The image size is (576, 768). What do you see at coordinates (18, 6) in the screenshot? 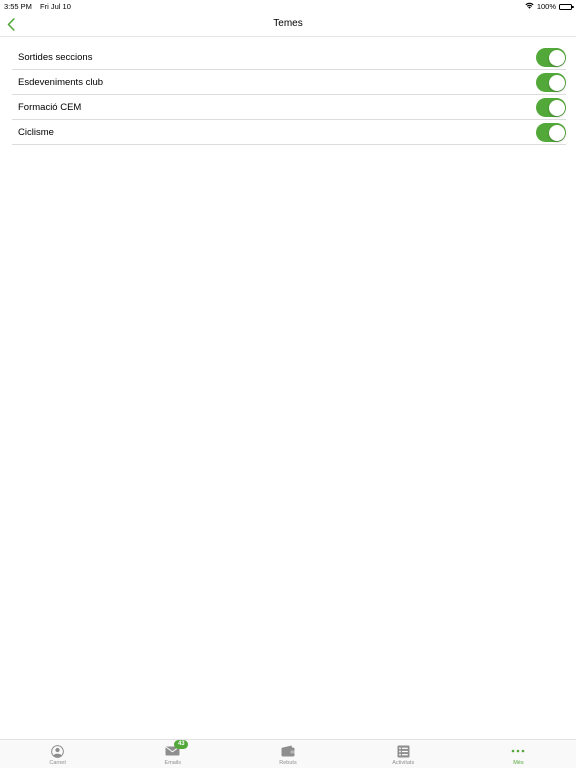
I see `status-time: 3:55 PM` at bounding box center [18, 6].